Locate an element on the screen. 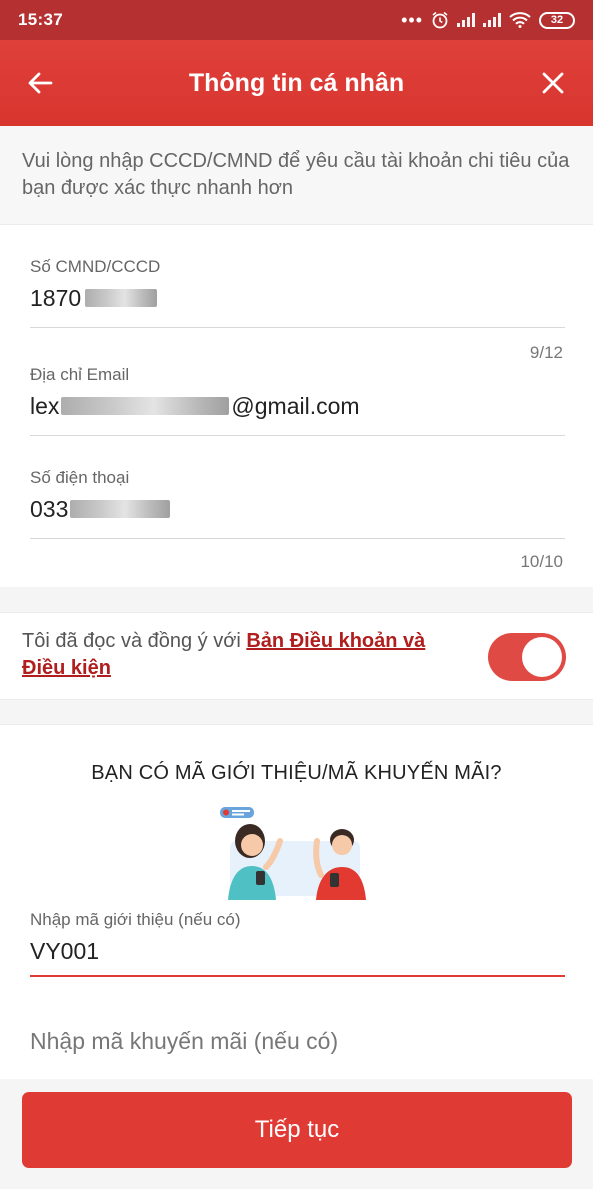 The height and width of the screenshot is (1189, 593). email-input: lex @gmail.com is located at coordinates (297, 406).